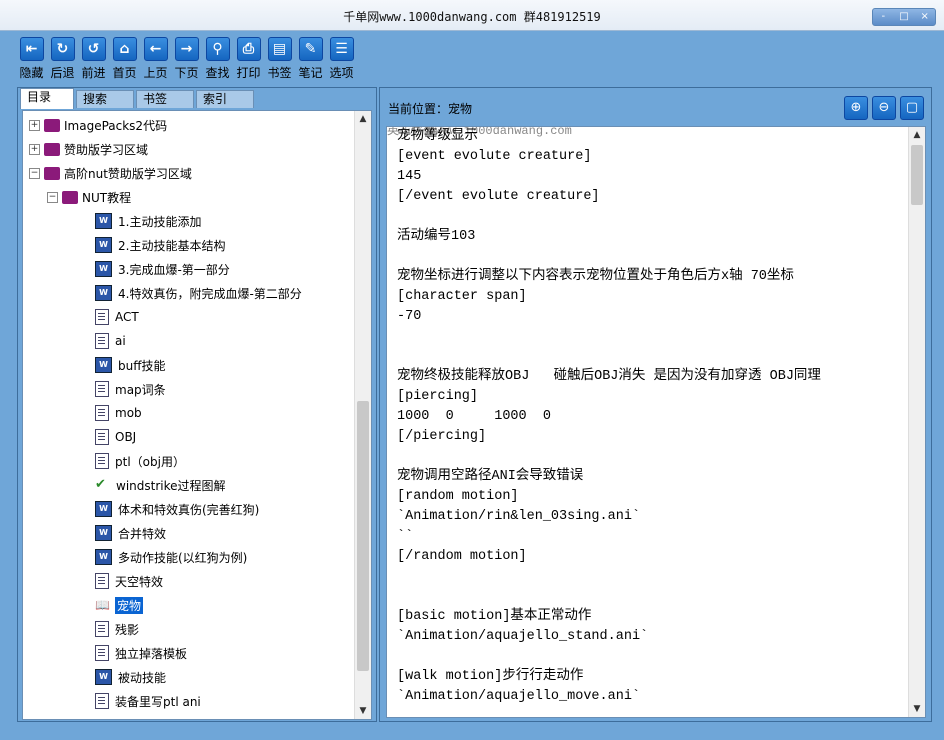  I want to click on tree-item: ✔ windstrike过程图解, so click(152, 485).